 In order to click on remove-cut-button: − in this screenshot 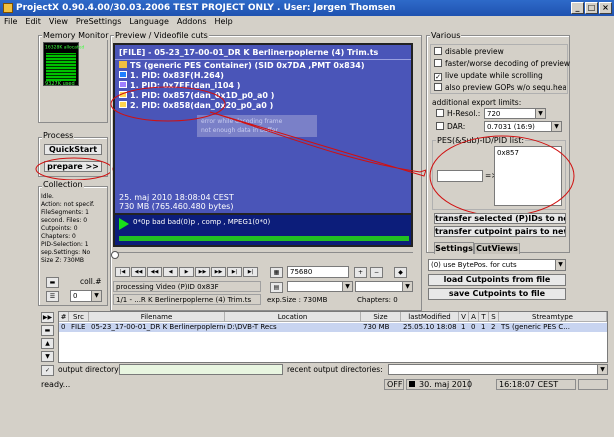, I will do `click(376, 272)`.